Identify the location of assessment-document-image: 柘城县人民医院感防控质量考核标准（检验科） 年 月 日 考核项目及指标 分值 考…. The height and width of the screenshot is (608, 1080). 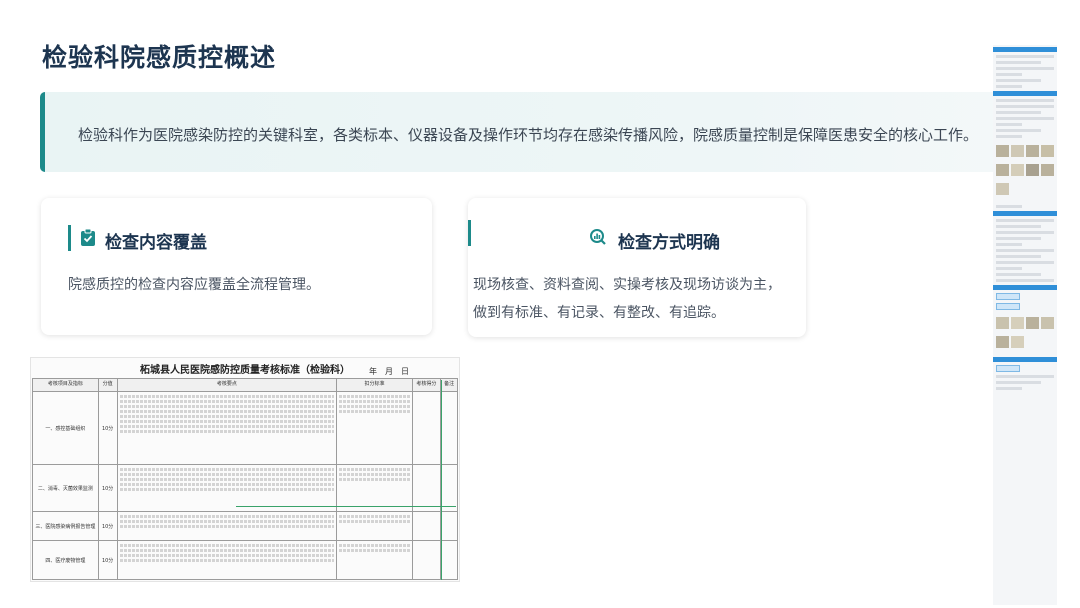
(245, 469).